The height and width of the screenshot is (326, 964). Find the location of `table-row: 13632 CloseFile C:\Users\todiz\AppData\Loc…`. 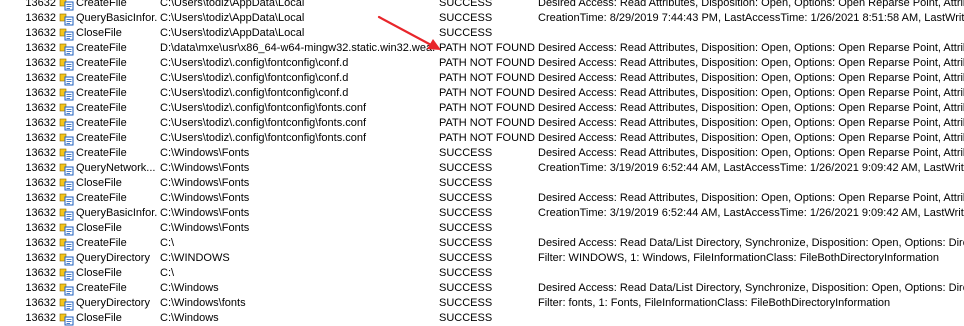

table-row: 13632 CloseFile C:\Users\todiz\AppData\Loc… is located at coordinates (482, 33).